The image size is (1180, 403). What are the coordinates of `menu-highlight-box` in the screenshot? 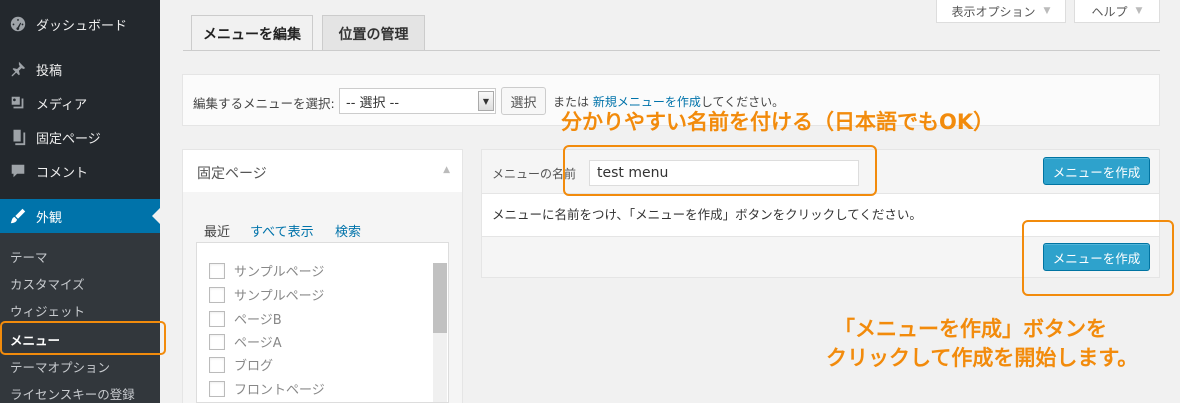 It's located at (83, 338).